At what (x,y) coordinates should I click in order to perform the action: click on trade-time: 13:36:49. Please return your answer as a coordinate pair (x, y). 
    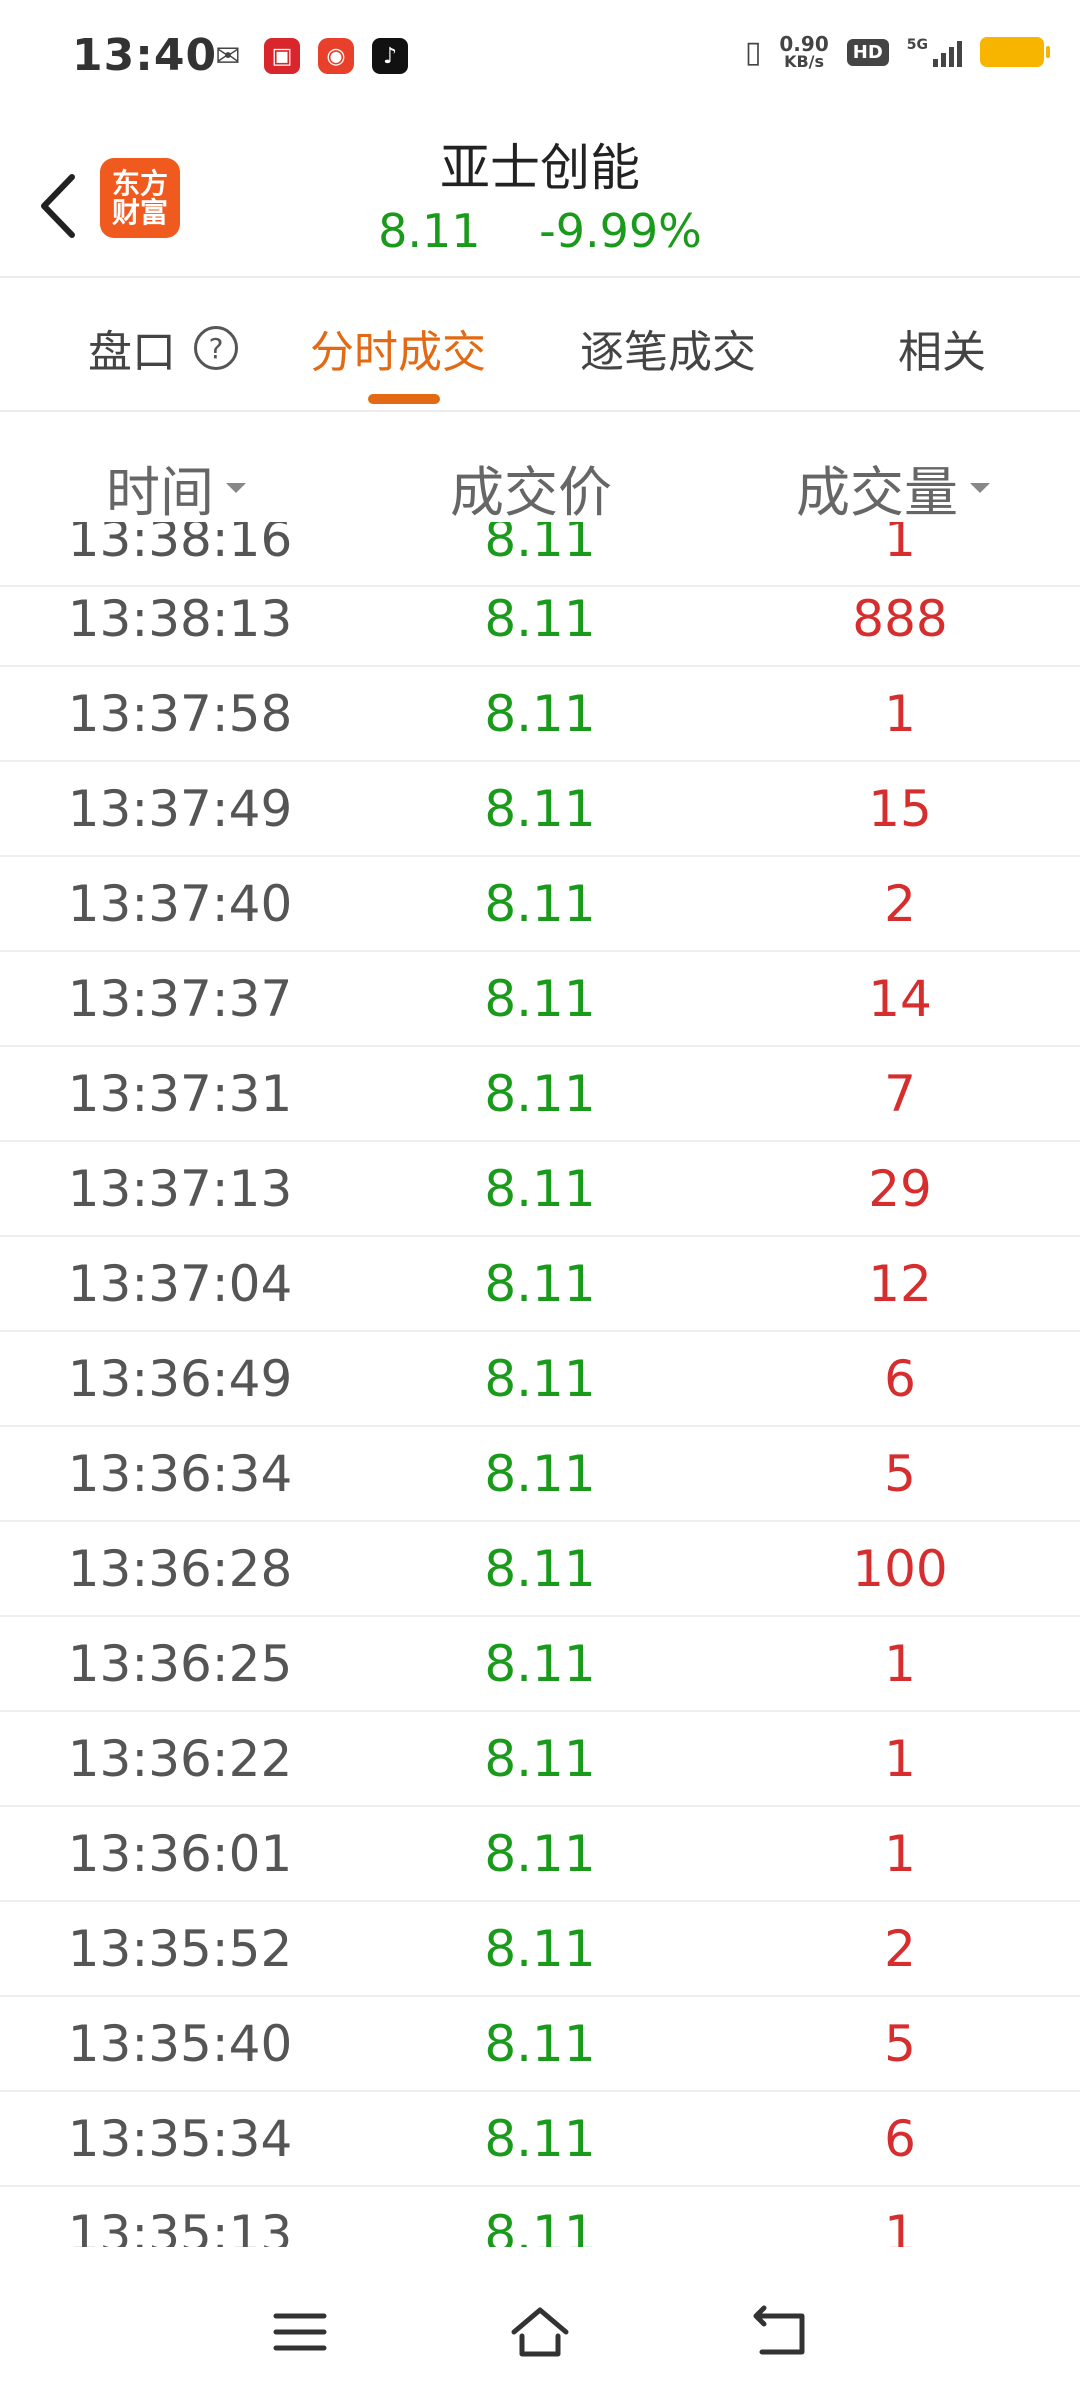
    Looking at the image, I should click on (180, 1379).